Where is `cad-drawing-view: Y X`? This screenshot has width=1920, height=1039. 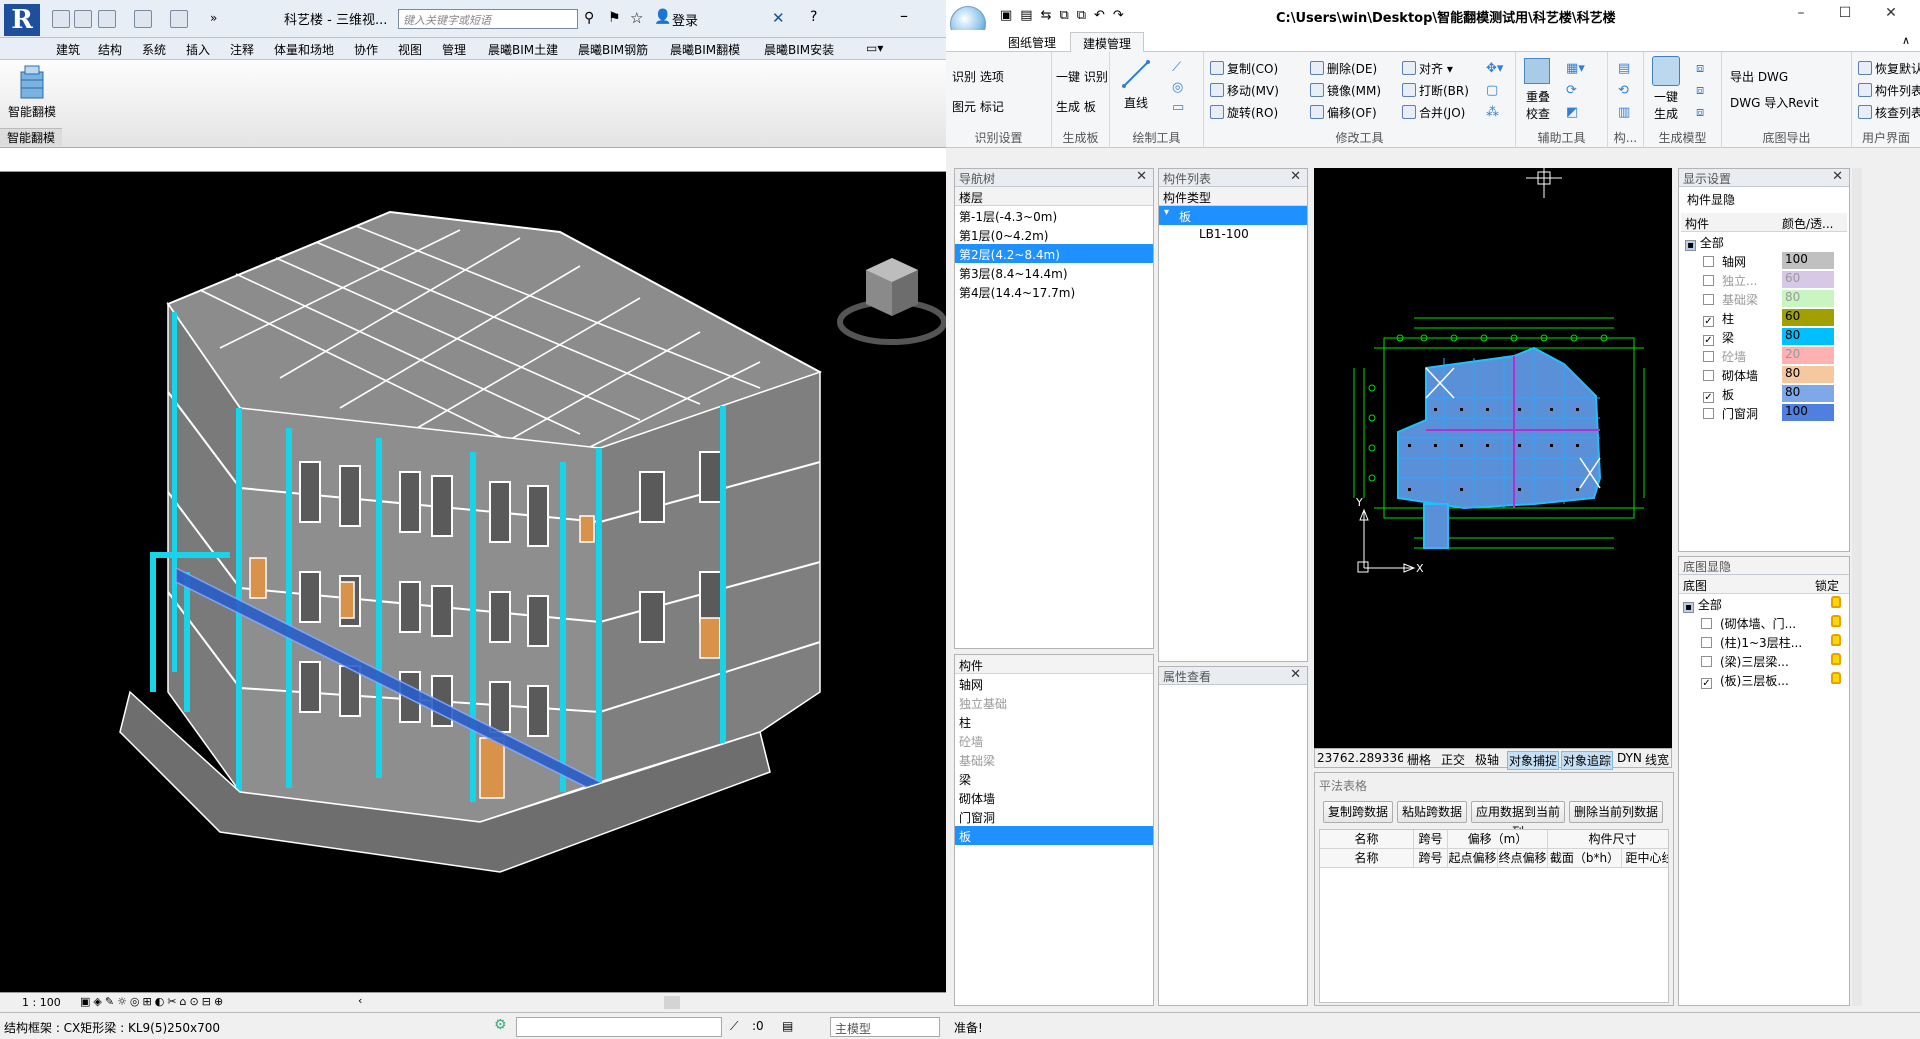
cad-drawing-view: Y X is located at coordinates (1493, 458).